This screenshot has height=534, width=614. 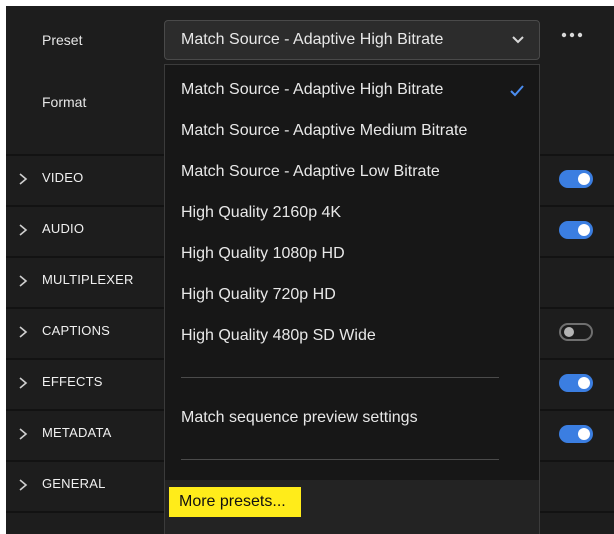 I want to click on preset-dropdown: Match Source - Adaptive High Bitrate, so click(x=352, y=40).